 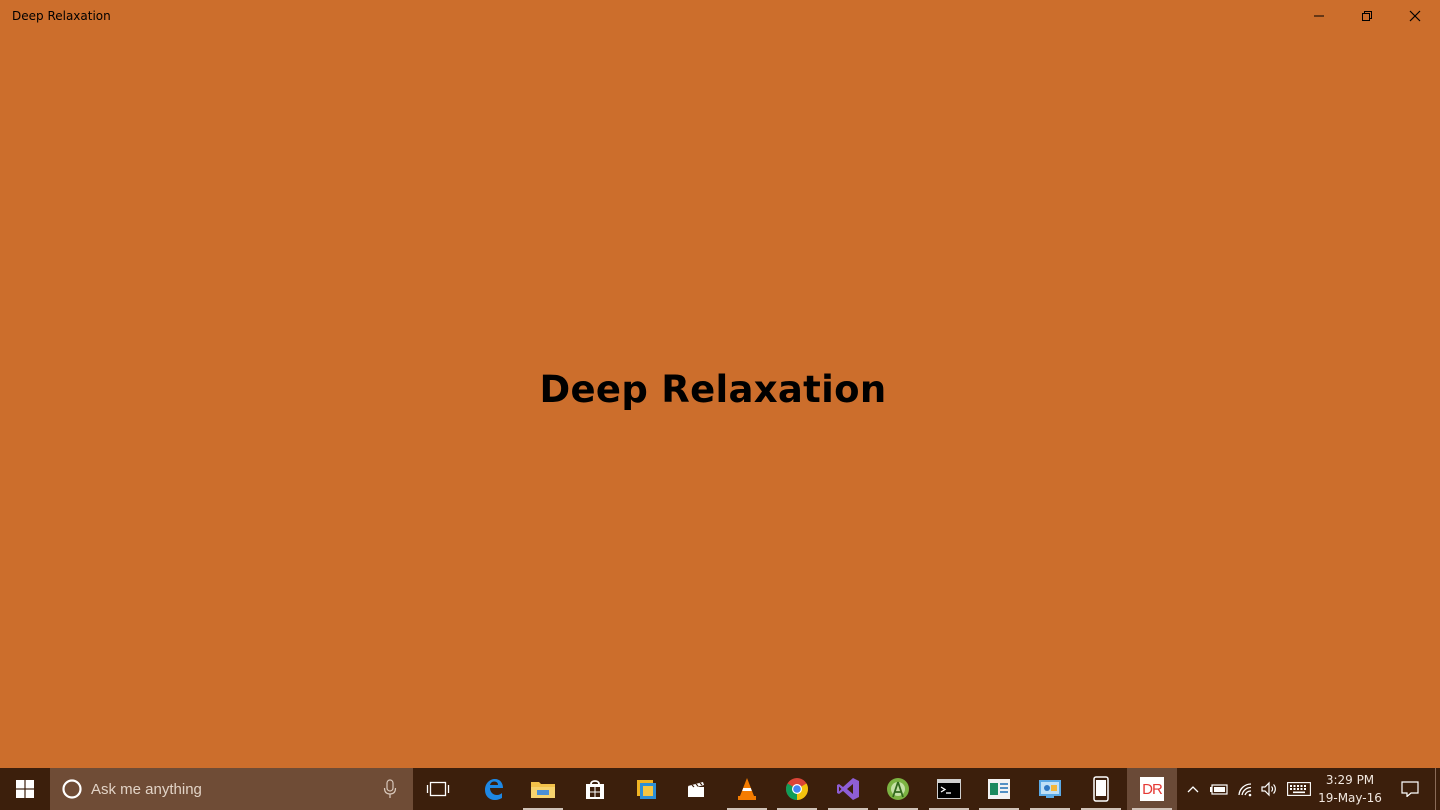 I want to click on taskbar-app-deep-relaxation: DR, so click(x=1152, y=789).